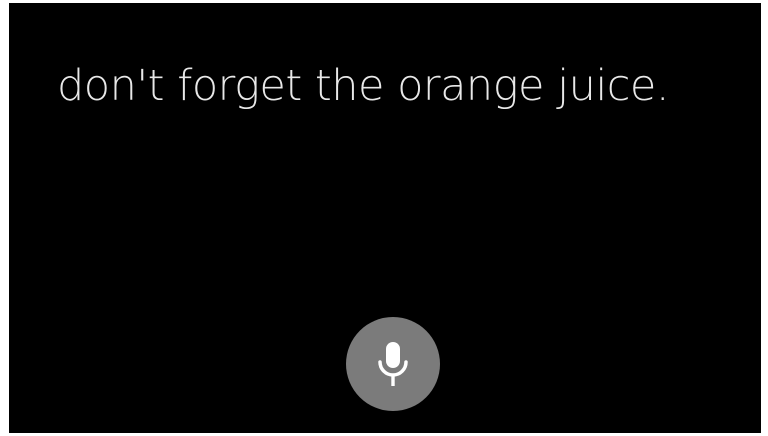 The image size is (768, 436). Describe the element at coordinates (363, 86) in the screenshot. I see `voice-transcript-text: don't forget the orange juice.` at that location.